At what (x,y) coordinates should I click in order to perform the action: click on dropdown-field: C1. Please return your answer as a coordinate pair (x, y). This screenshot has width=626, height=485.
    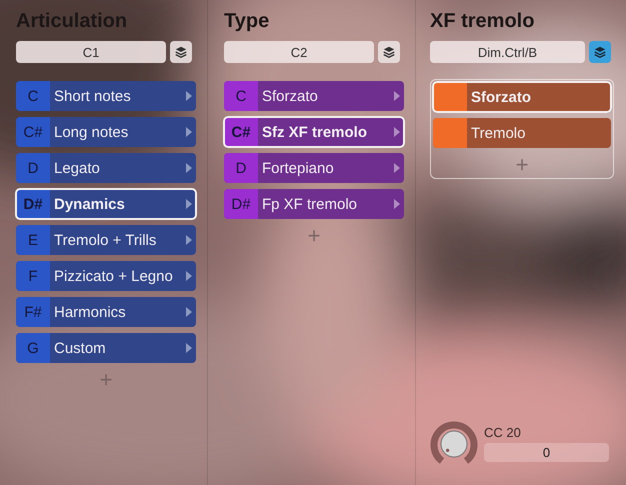
    Looking at the image, I should click on (91, 52).